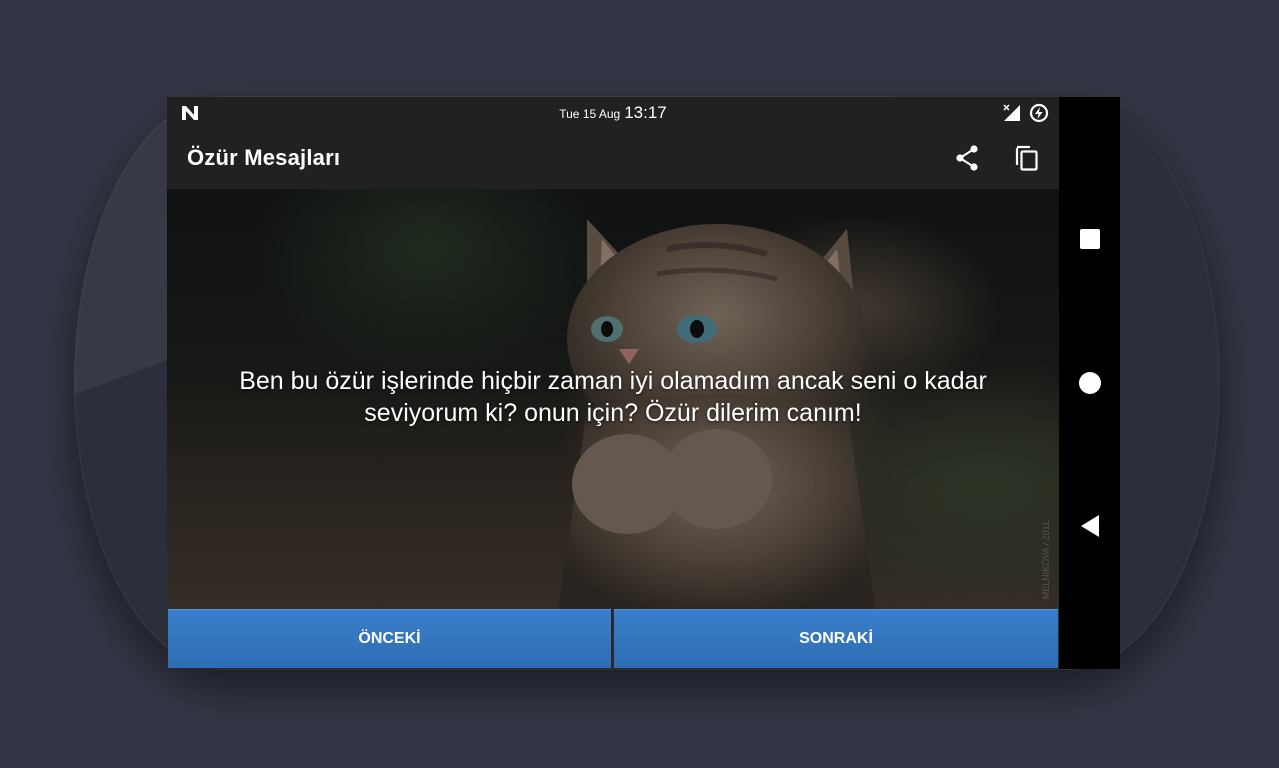  Describe the element at coordinates (590, 114) in the screenshot. I see `status-date: Tue 15 Aug` at that location.